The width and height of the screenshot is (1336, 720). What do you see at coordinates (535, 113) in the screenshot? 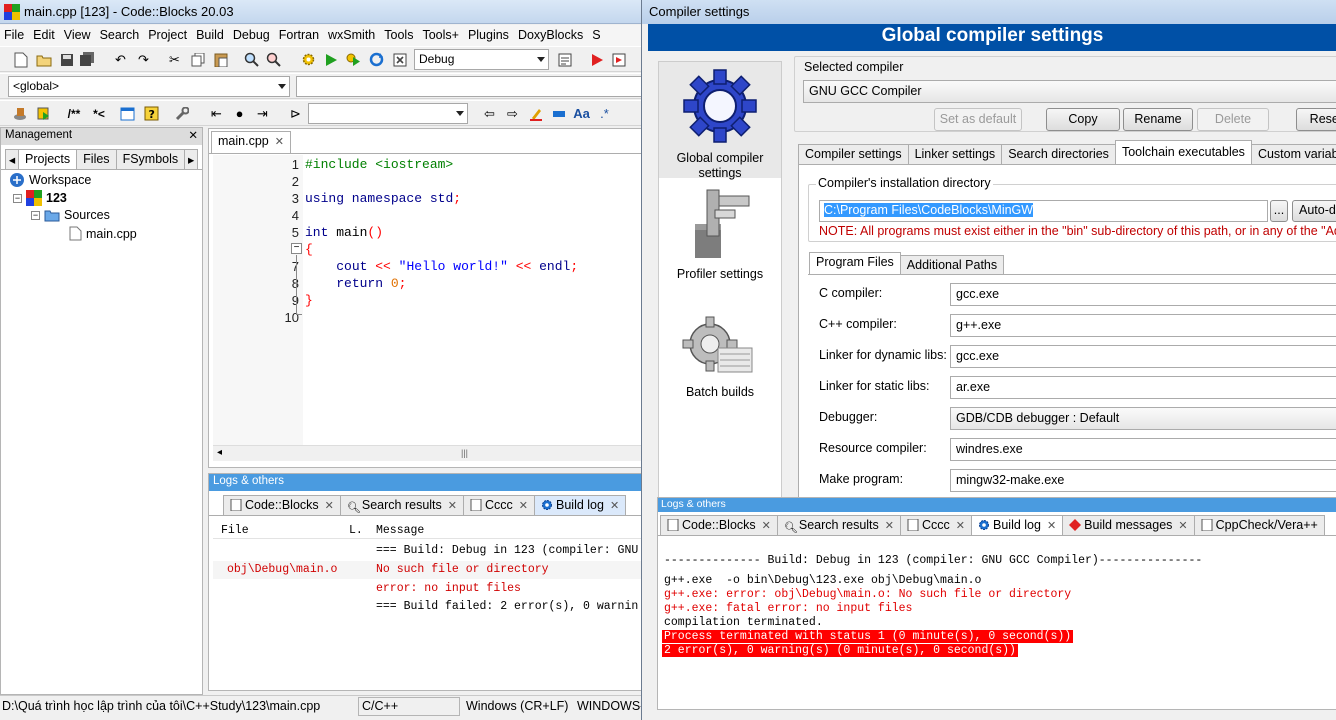
I see `highlight-icon` at bounding box center [535, 113].